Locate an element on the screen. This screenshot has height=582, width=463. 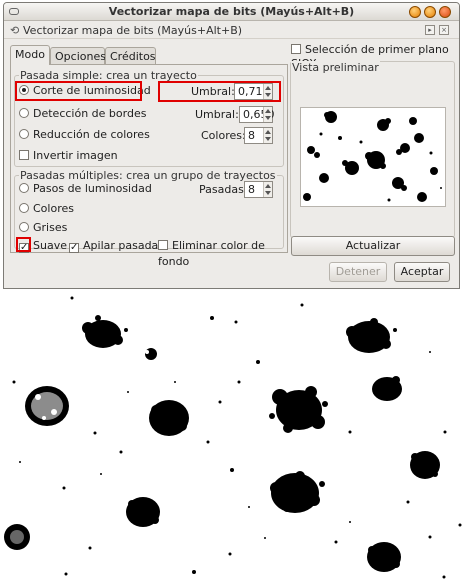
update-preview-button: Actualizar is located at coordinates (373, 246).